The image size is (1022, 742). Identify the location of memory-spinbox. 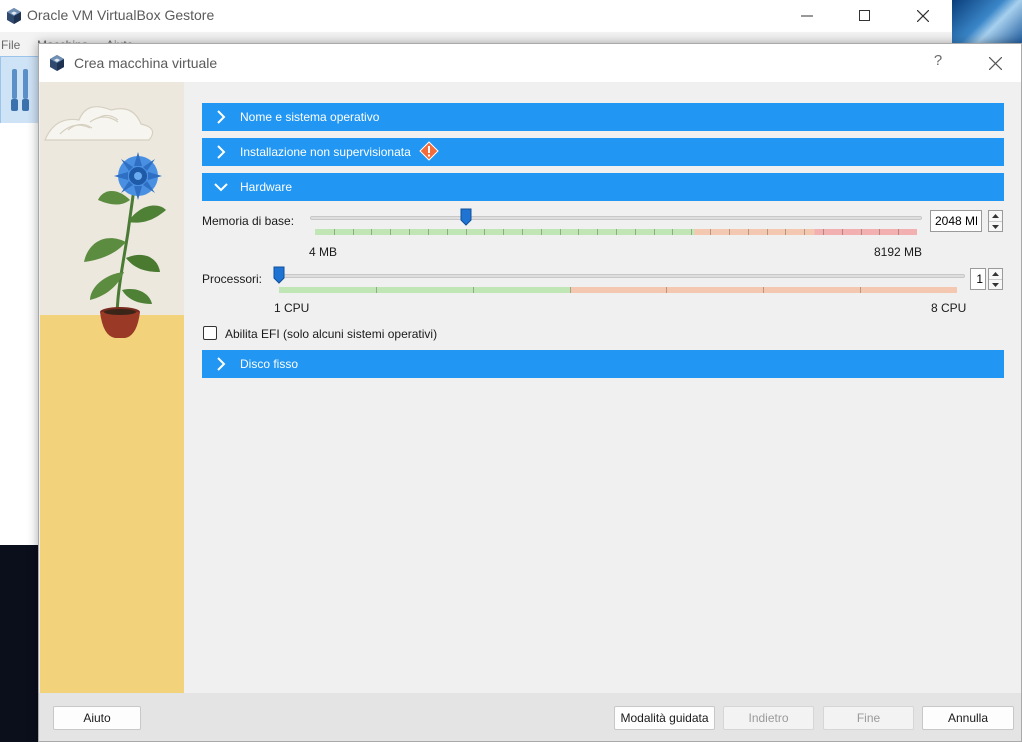
(956, 221).